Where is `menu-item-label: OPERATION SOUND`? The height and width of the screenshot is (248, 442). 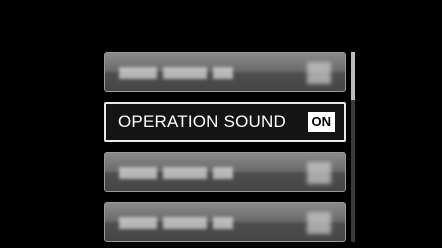 menu-item-label: OPERATION SOUND is located at coordinates (202, 121).